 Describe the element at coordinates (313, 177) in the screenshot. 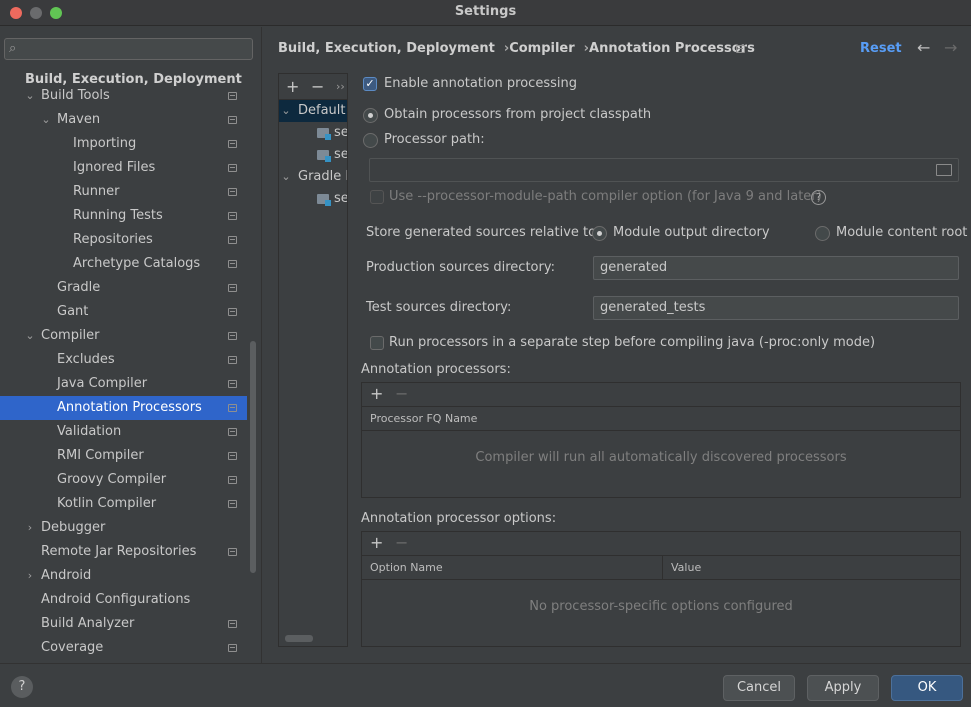

I see `profile-item: ⌄ Gradle I` at that location.